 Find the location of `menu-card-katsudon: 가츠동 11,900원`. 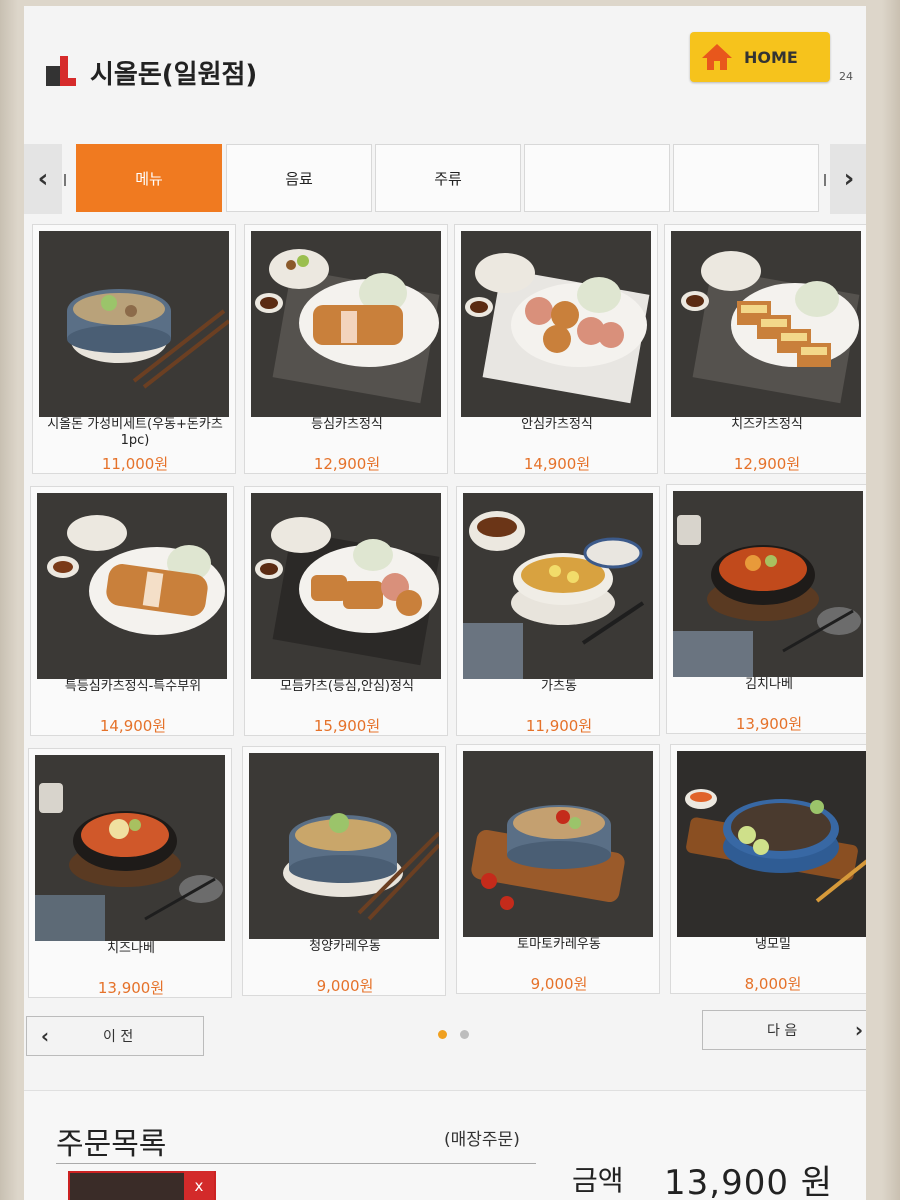

menu-card-katsudon: 가츠동 11,900원 is located at coordinates (558, 611).